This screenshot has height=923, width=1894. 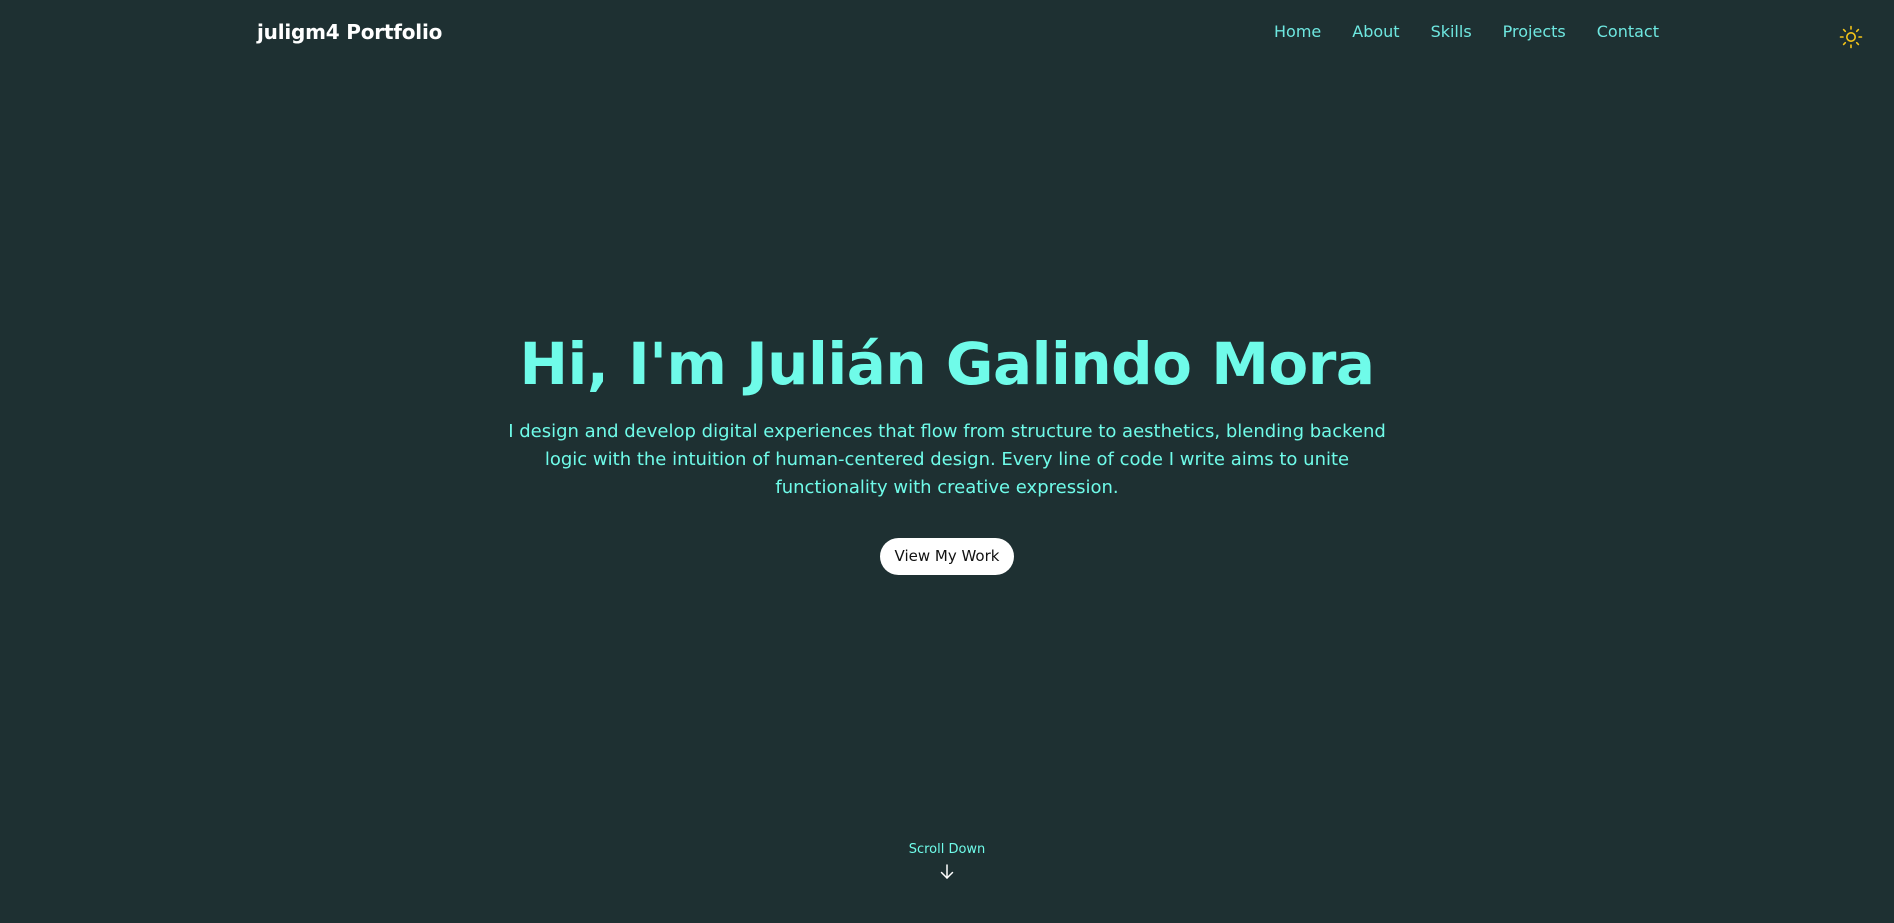 I want to click on scroll-down-indicator: Scroll Down, so click(x=947, y=861).